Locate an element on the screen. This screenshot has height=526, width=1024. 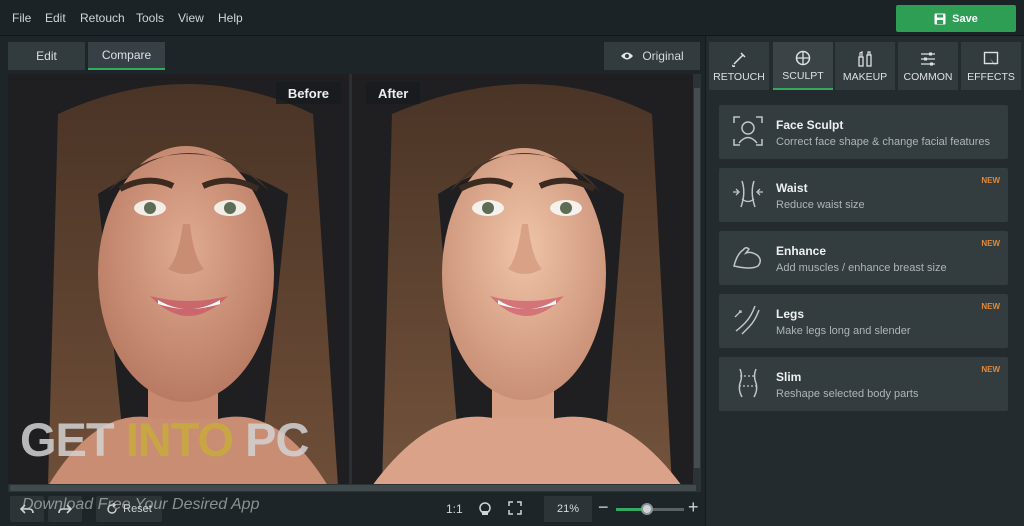
tool-description: Make legs long and slender is located at coordinates (843, 331).